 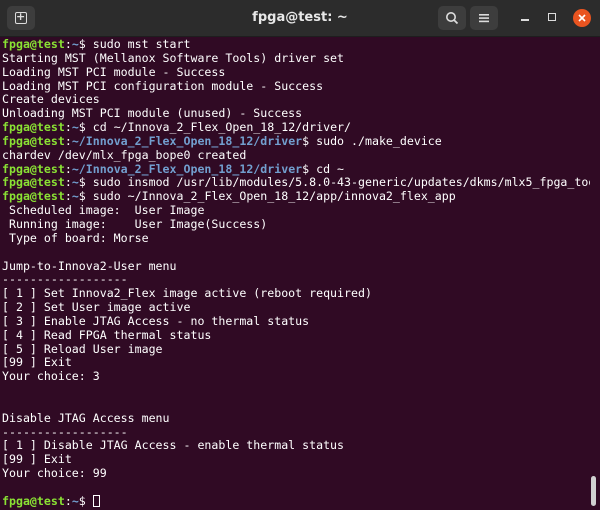 What do you see at coordinates (89, 501) in the screenshot?
I see `command-text` at bounding box center [89, 501].